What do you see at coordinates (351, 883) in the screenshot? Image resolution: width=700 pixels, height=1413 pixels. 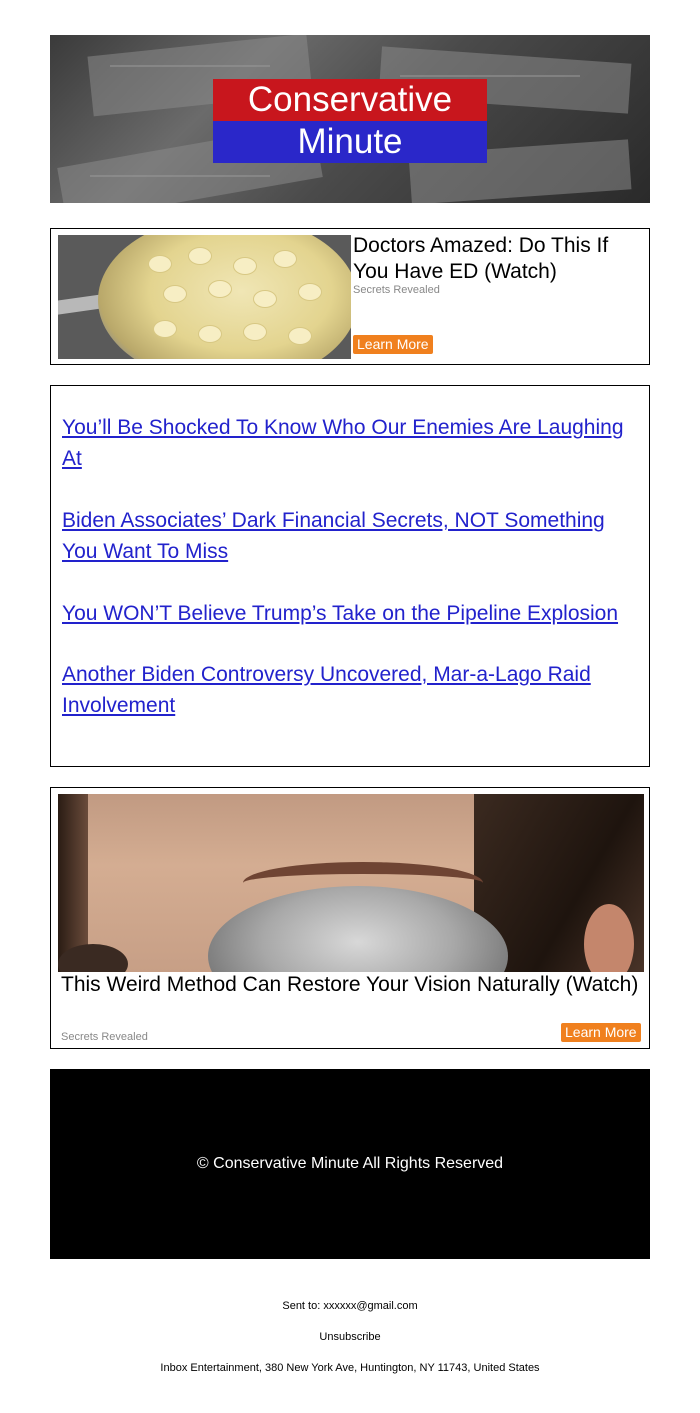 I see `ad-photo` at bounding box center [351, 883].